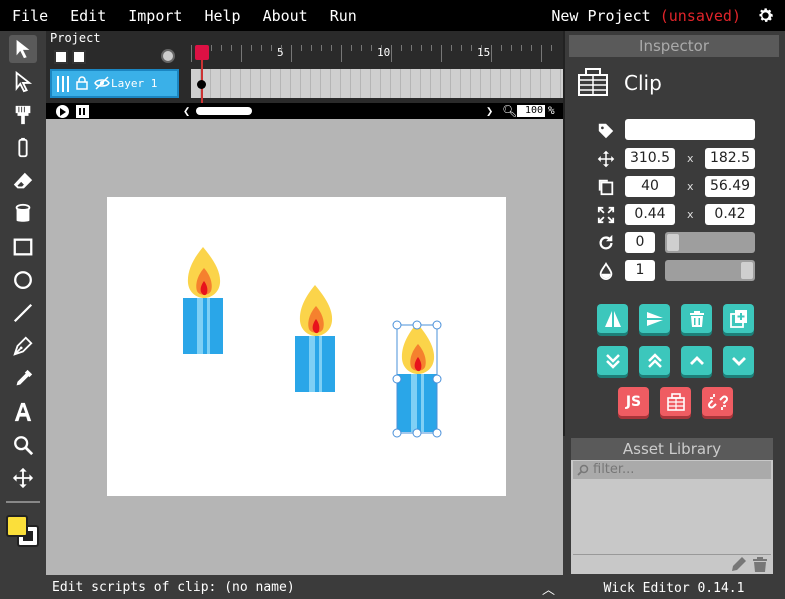 Image resolution: width=785 pixels, height=599 pixels. Describe the element at coordinates (710, 242) in the screenshot. I see `rotation-slider` at that location.